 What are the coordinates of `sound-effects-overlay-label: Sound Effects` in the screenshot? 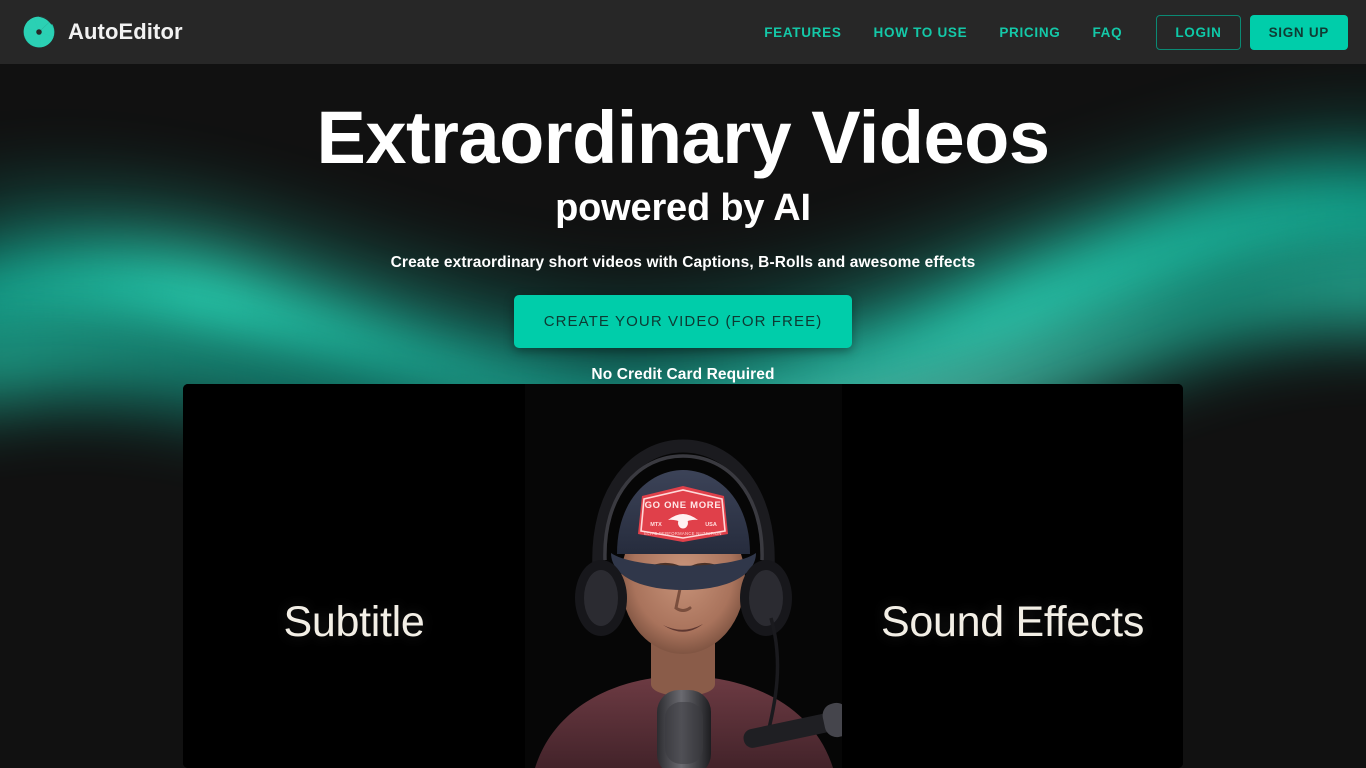 It's located at (1012, 621).